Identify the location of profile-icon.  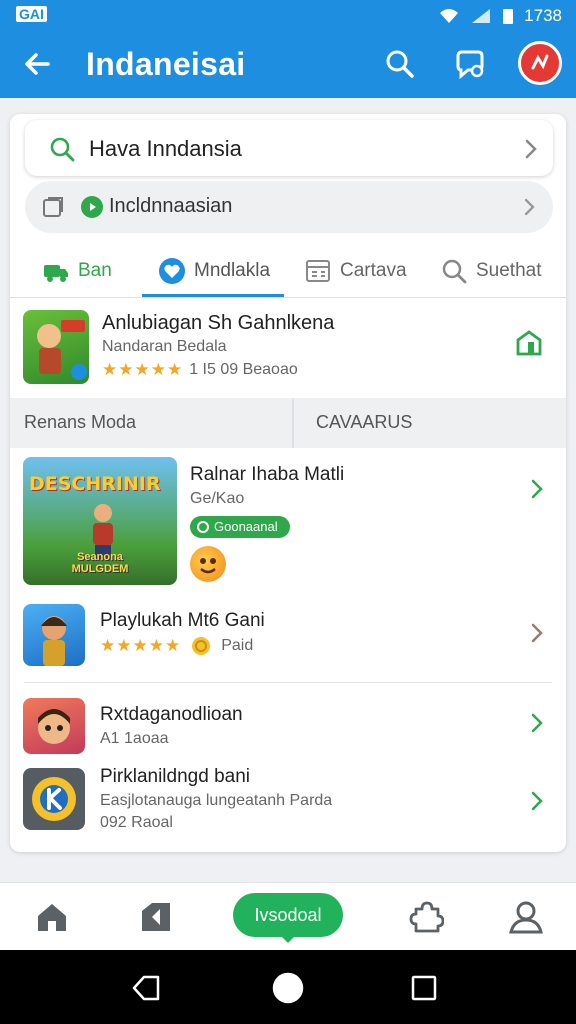
(526, 917).